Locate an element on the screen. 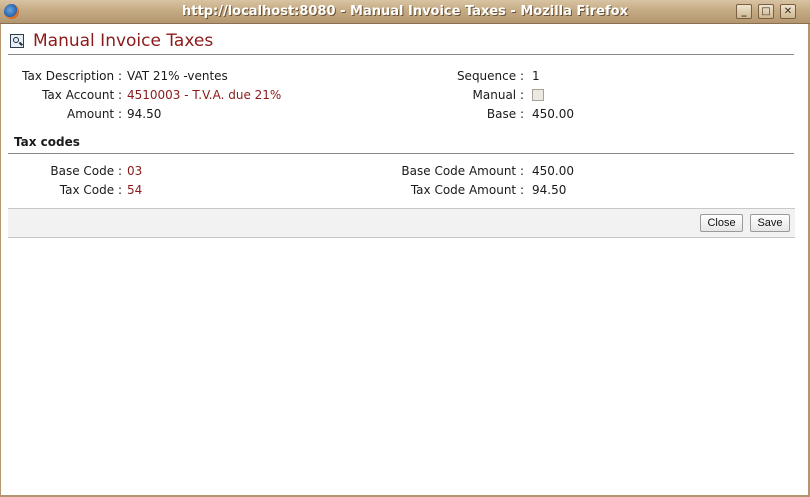  tax-code-link: 54 is located at coordinates (134, 190).